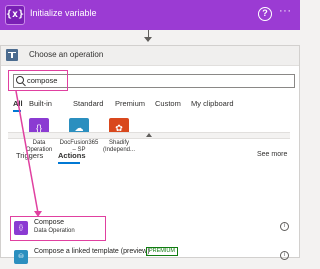 Image resolution: width=320 pixels, height=269 pixels. I want to click on result-title: Compose a linked template (preview), so click(92, 251).